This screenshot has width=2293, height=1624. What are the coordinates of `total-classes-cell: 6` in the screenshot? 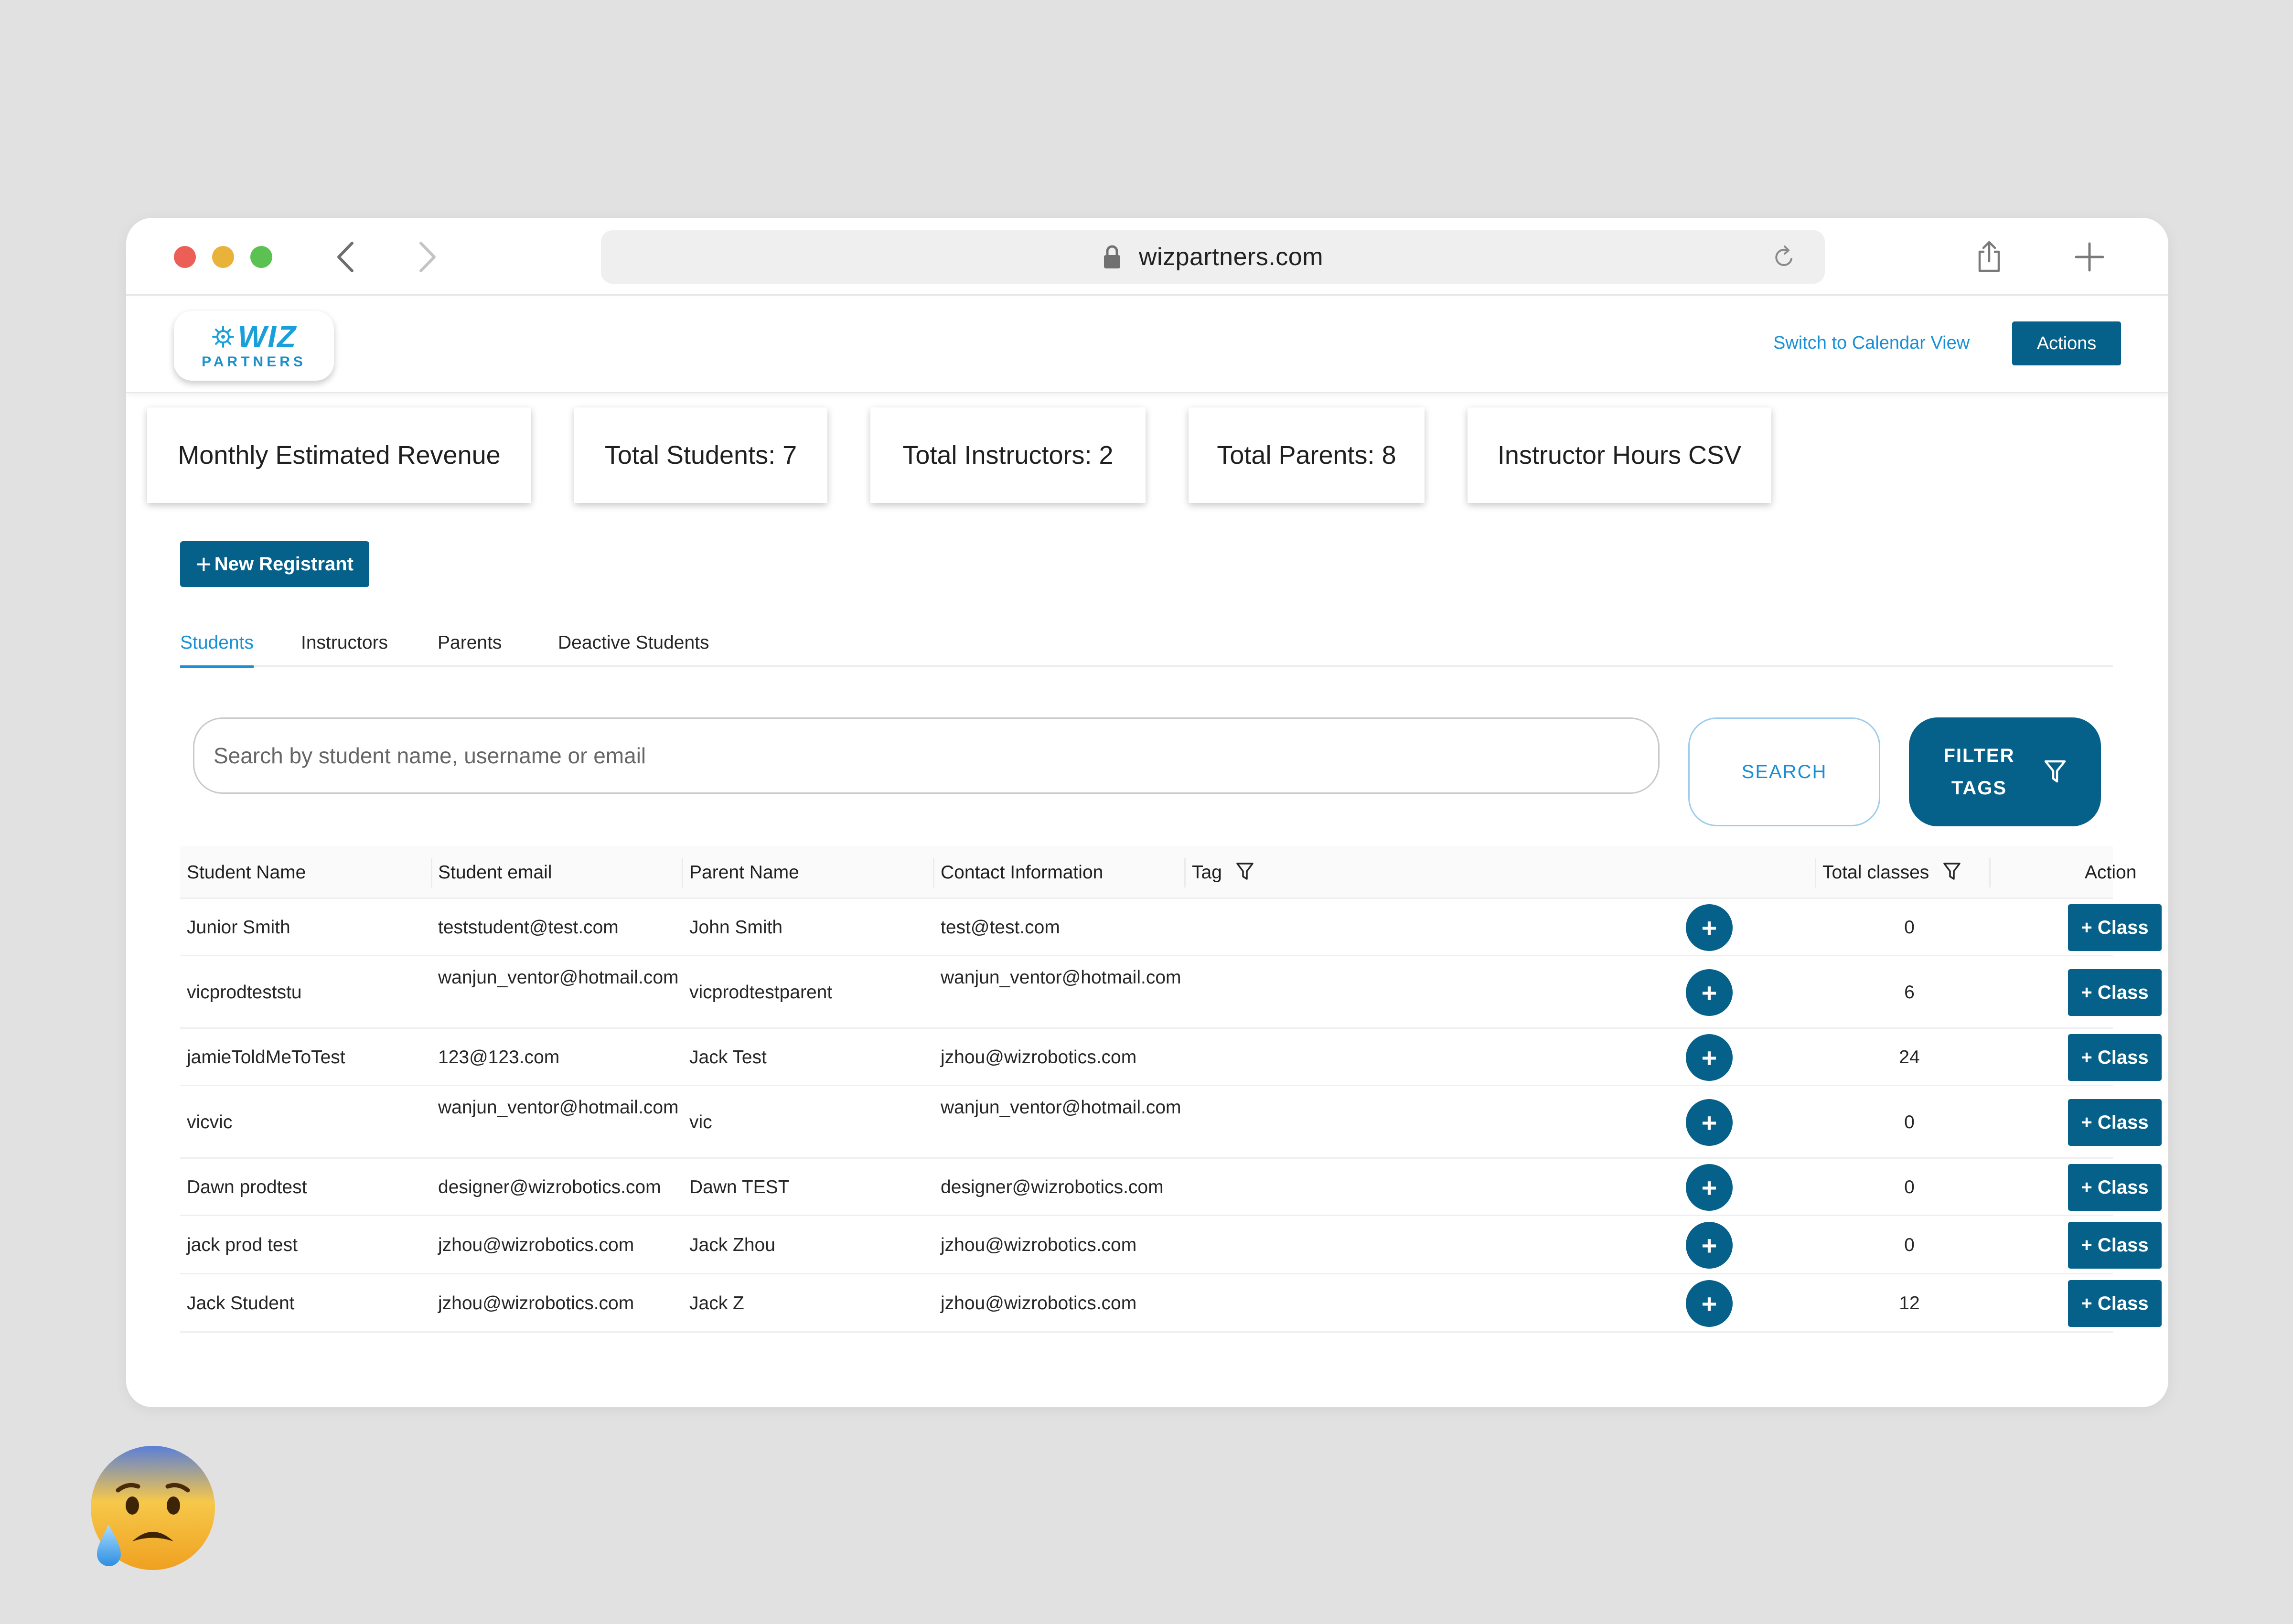 It's located at (1909, 993).